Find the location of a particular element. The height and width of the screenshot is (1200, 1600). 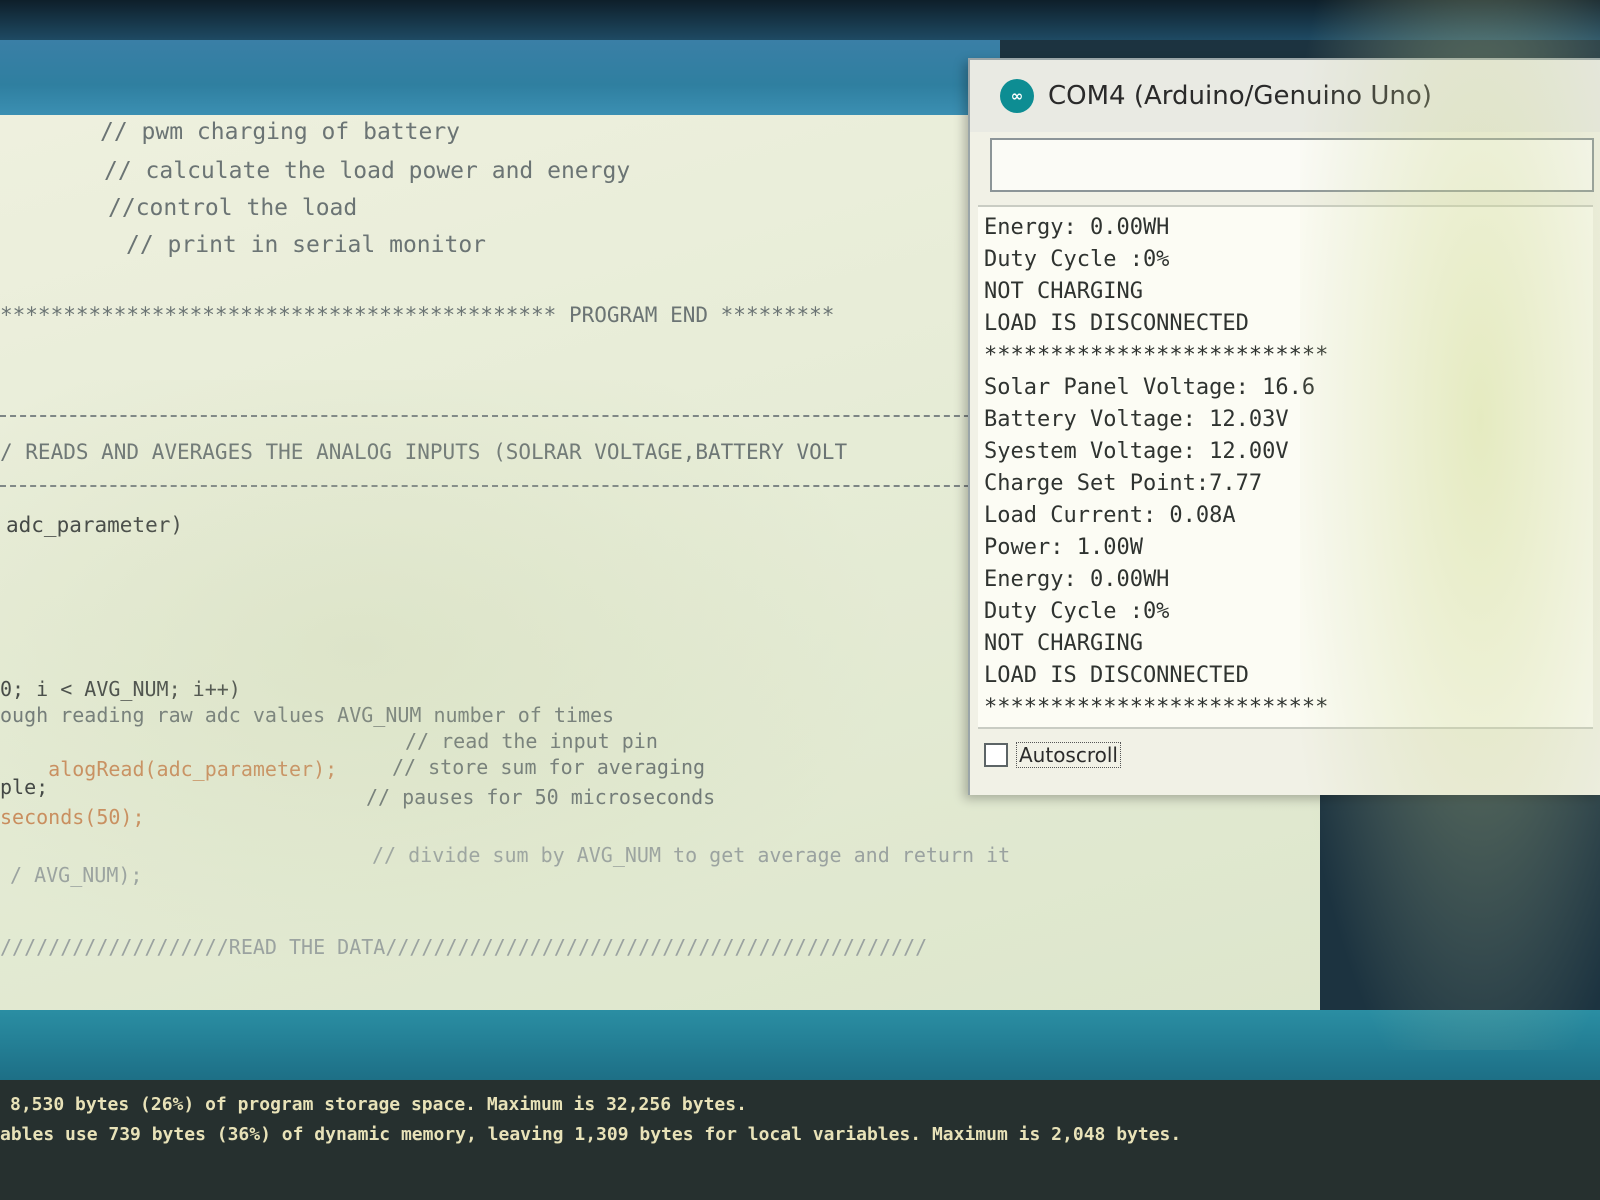

analog-read-comment: // read the input pin is located at coordinates (531, 741).